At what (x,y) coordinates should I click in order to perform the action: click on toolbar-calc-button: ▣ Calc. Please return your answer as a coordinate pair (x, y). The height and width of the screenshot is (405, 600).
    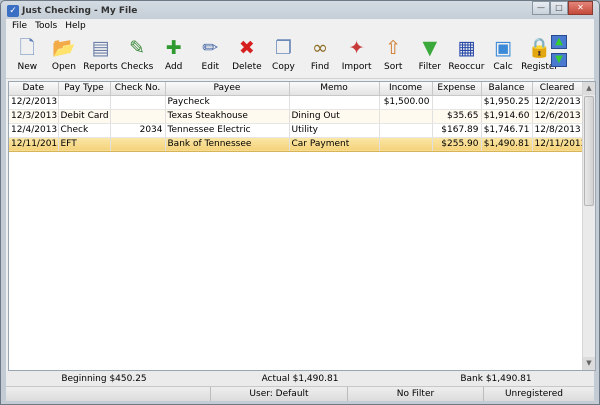
    Looking at the image, I should click on (503, 55).